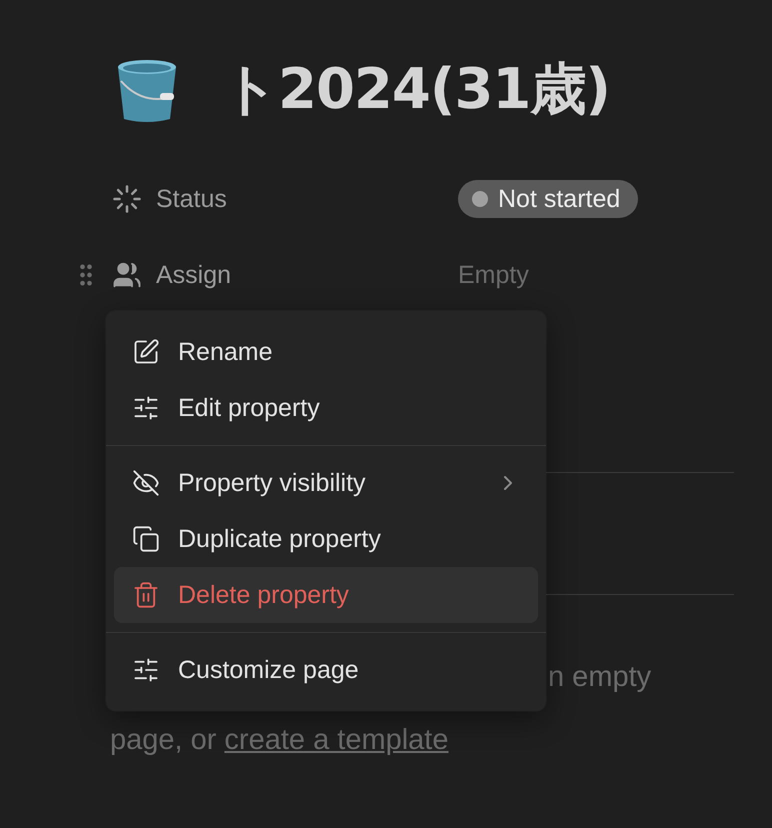 The image size is (772, 828). What do you see at coordinates (326, 595) in the screenshot?
I see `menu-item: Delete property` at bounding box center [326, 595].